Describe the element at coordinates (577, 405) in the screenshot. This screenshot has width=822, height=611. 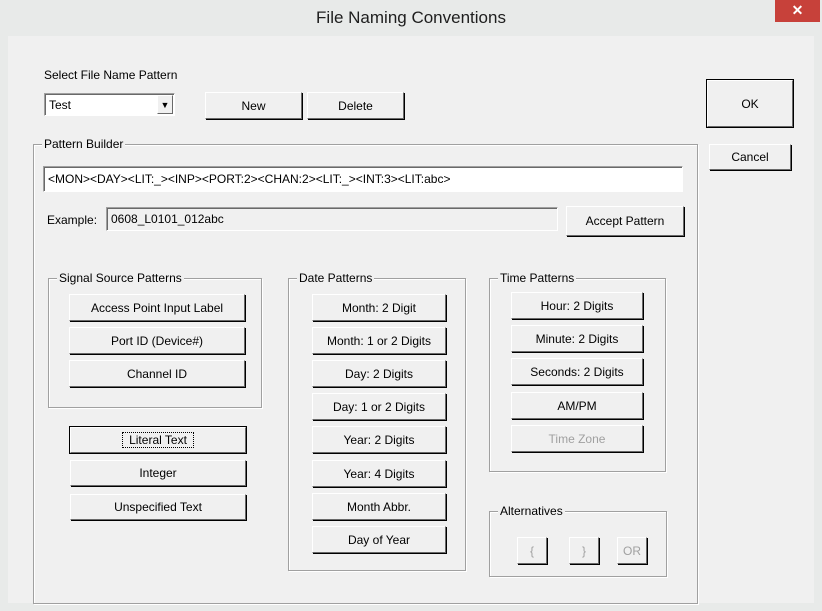
I see `am-pm-button: AM/PM` at that location.